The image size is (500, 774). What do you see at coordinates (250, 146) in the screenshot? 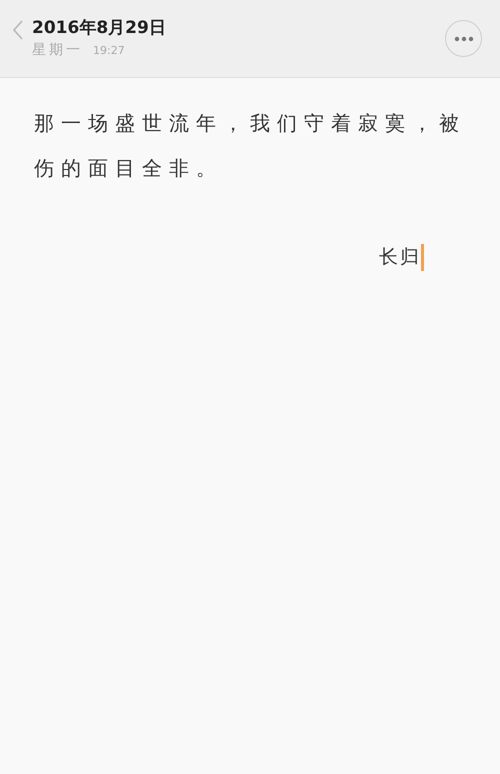
I see `note-body: 那一场盛世流年，我们守着寂寞，被伤的面目全非。` at bounding box center [250, 146].